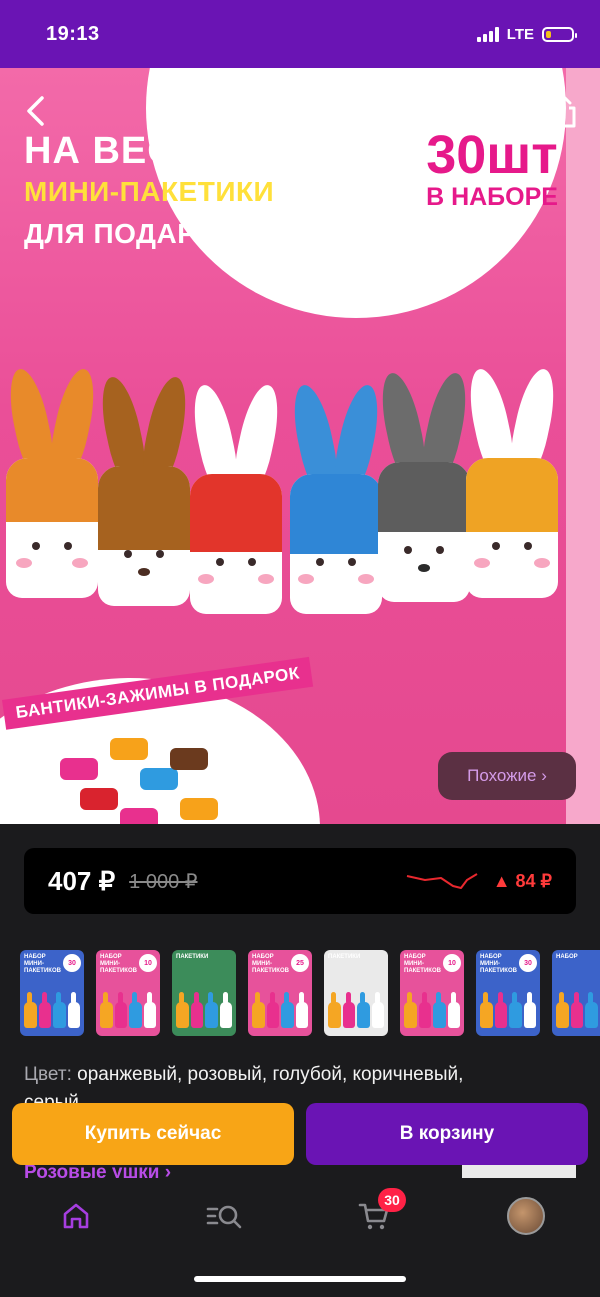  I want to click on thumbnail-title: НАБОР, so click(567, 957).